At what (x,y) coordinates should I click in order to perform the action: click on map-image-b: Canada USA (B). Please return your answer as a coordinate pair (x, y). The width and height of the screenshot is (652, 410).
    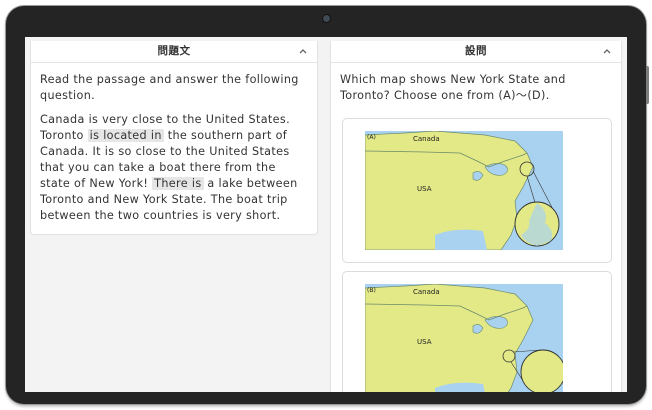
    Looking at the image, I should click on (464, 338).